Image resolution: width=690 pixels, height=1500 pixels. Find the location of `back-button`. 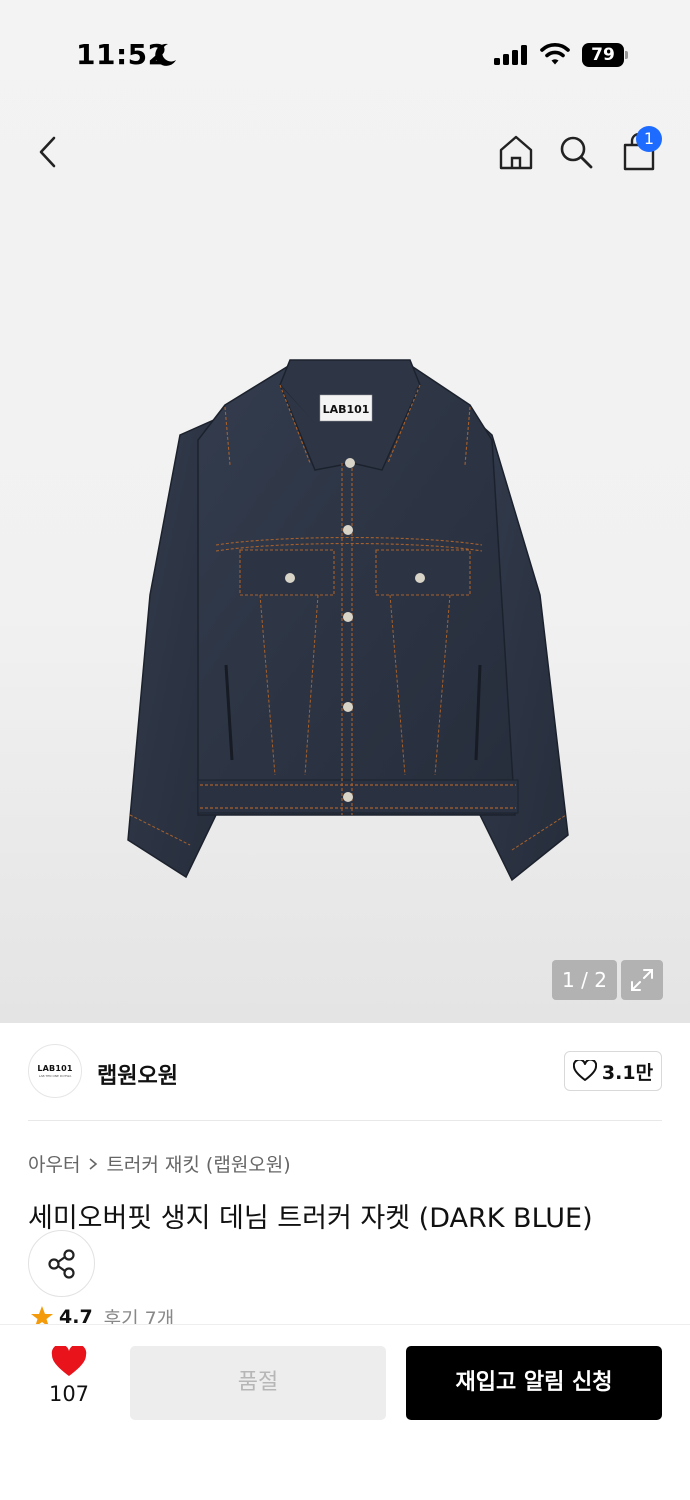

back-button is located at coordinates (48, 152).